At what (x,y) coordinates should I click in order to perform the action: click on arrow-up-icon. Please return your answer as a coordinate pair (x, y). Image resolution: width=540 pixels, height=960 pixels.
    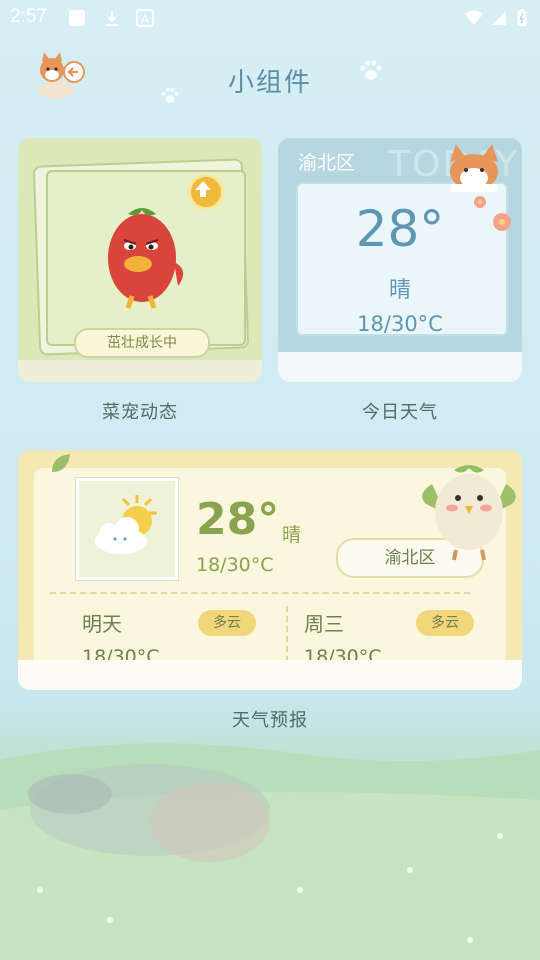
    Looking at the image, I should click on (203, 189).